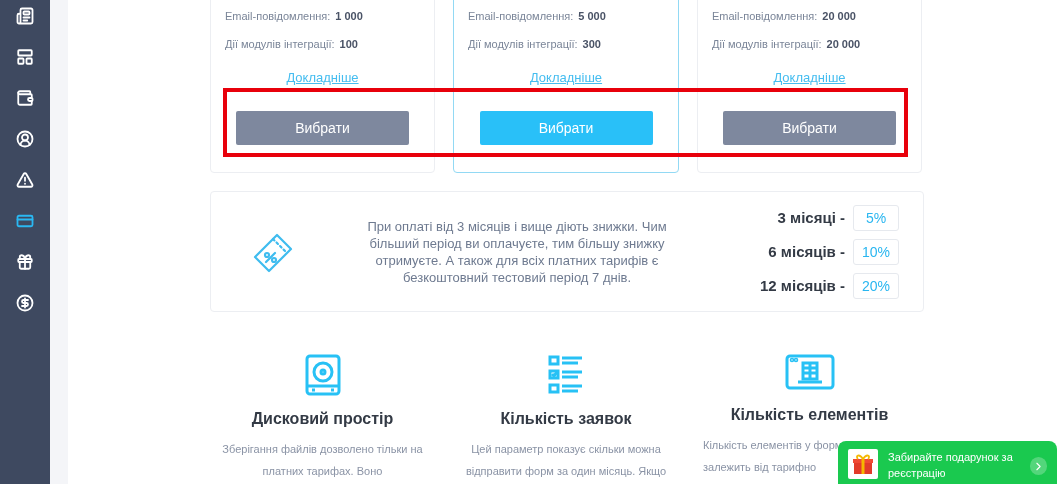  Describe the element at coordinates (294, 16) in the screenshot. I see `email-limit: Email-повідомлення: 1 000` at that location.